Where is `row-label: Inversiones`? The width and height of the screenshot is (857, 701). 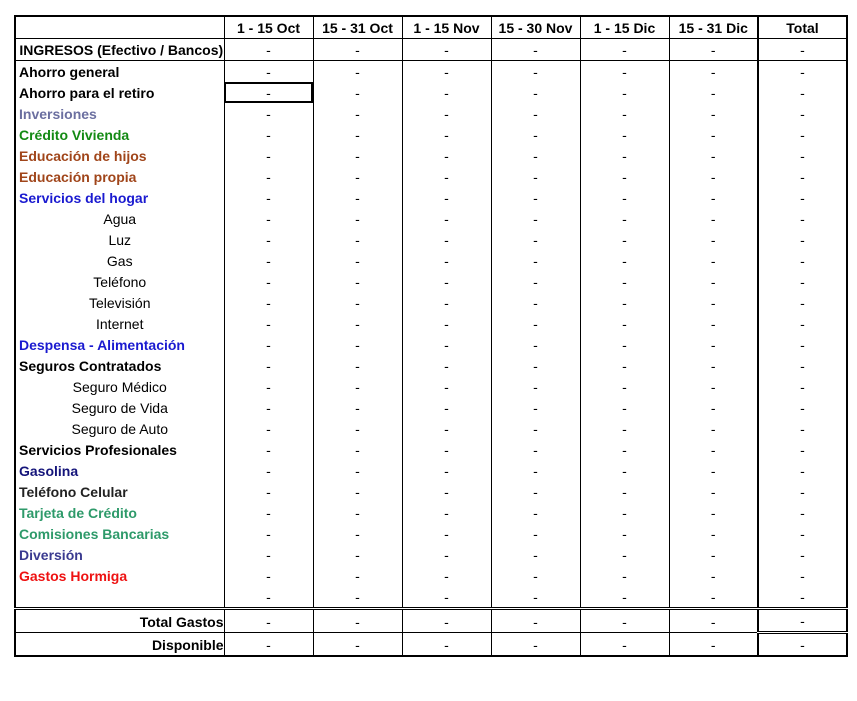
row-label: Inversiones is located at coordinates (119, 113).